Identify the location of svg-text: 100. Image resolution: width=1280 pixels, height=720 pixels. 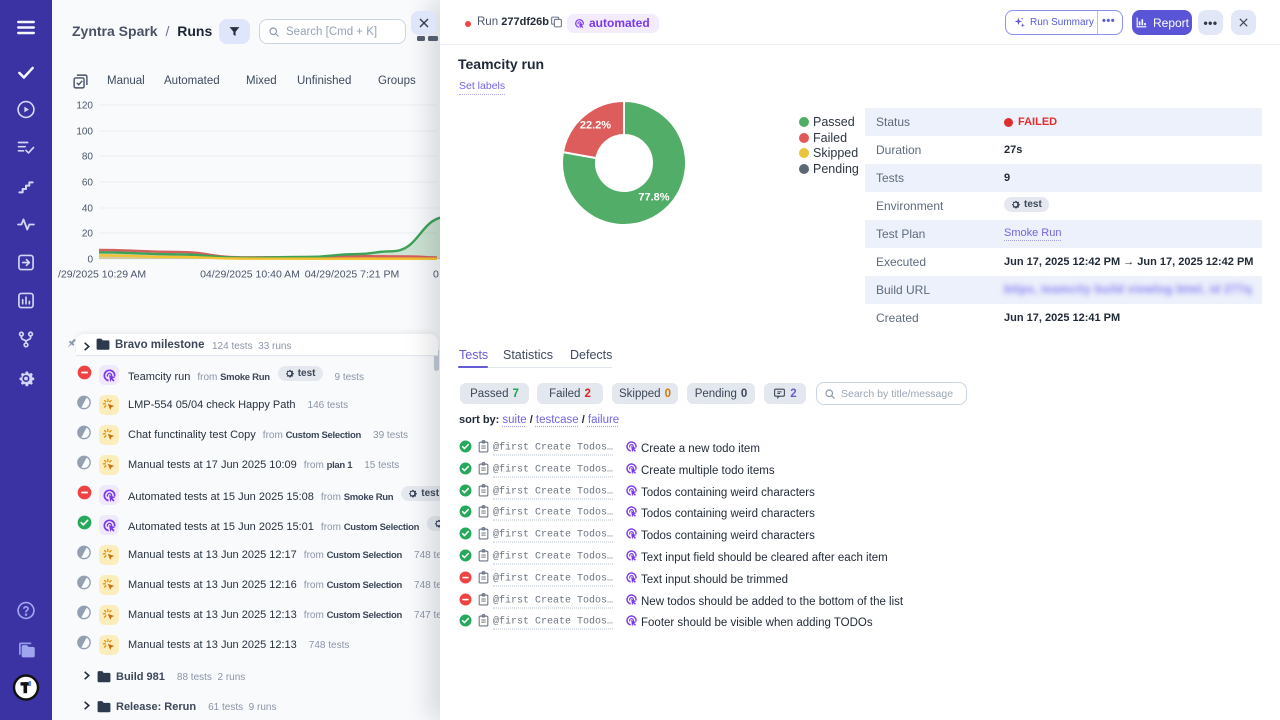
(84, 132).